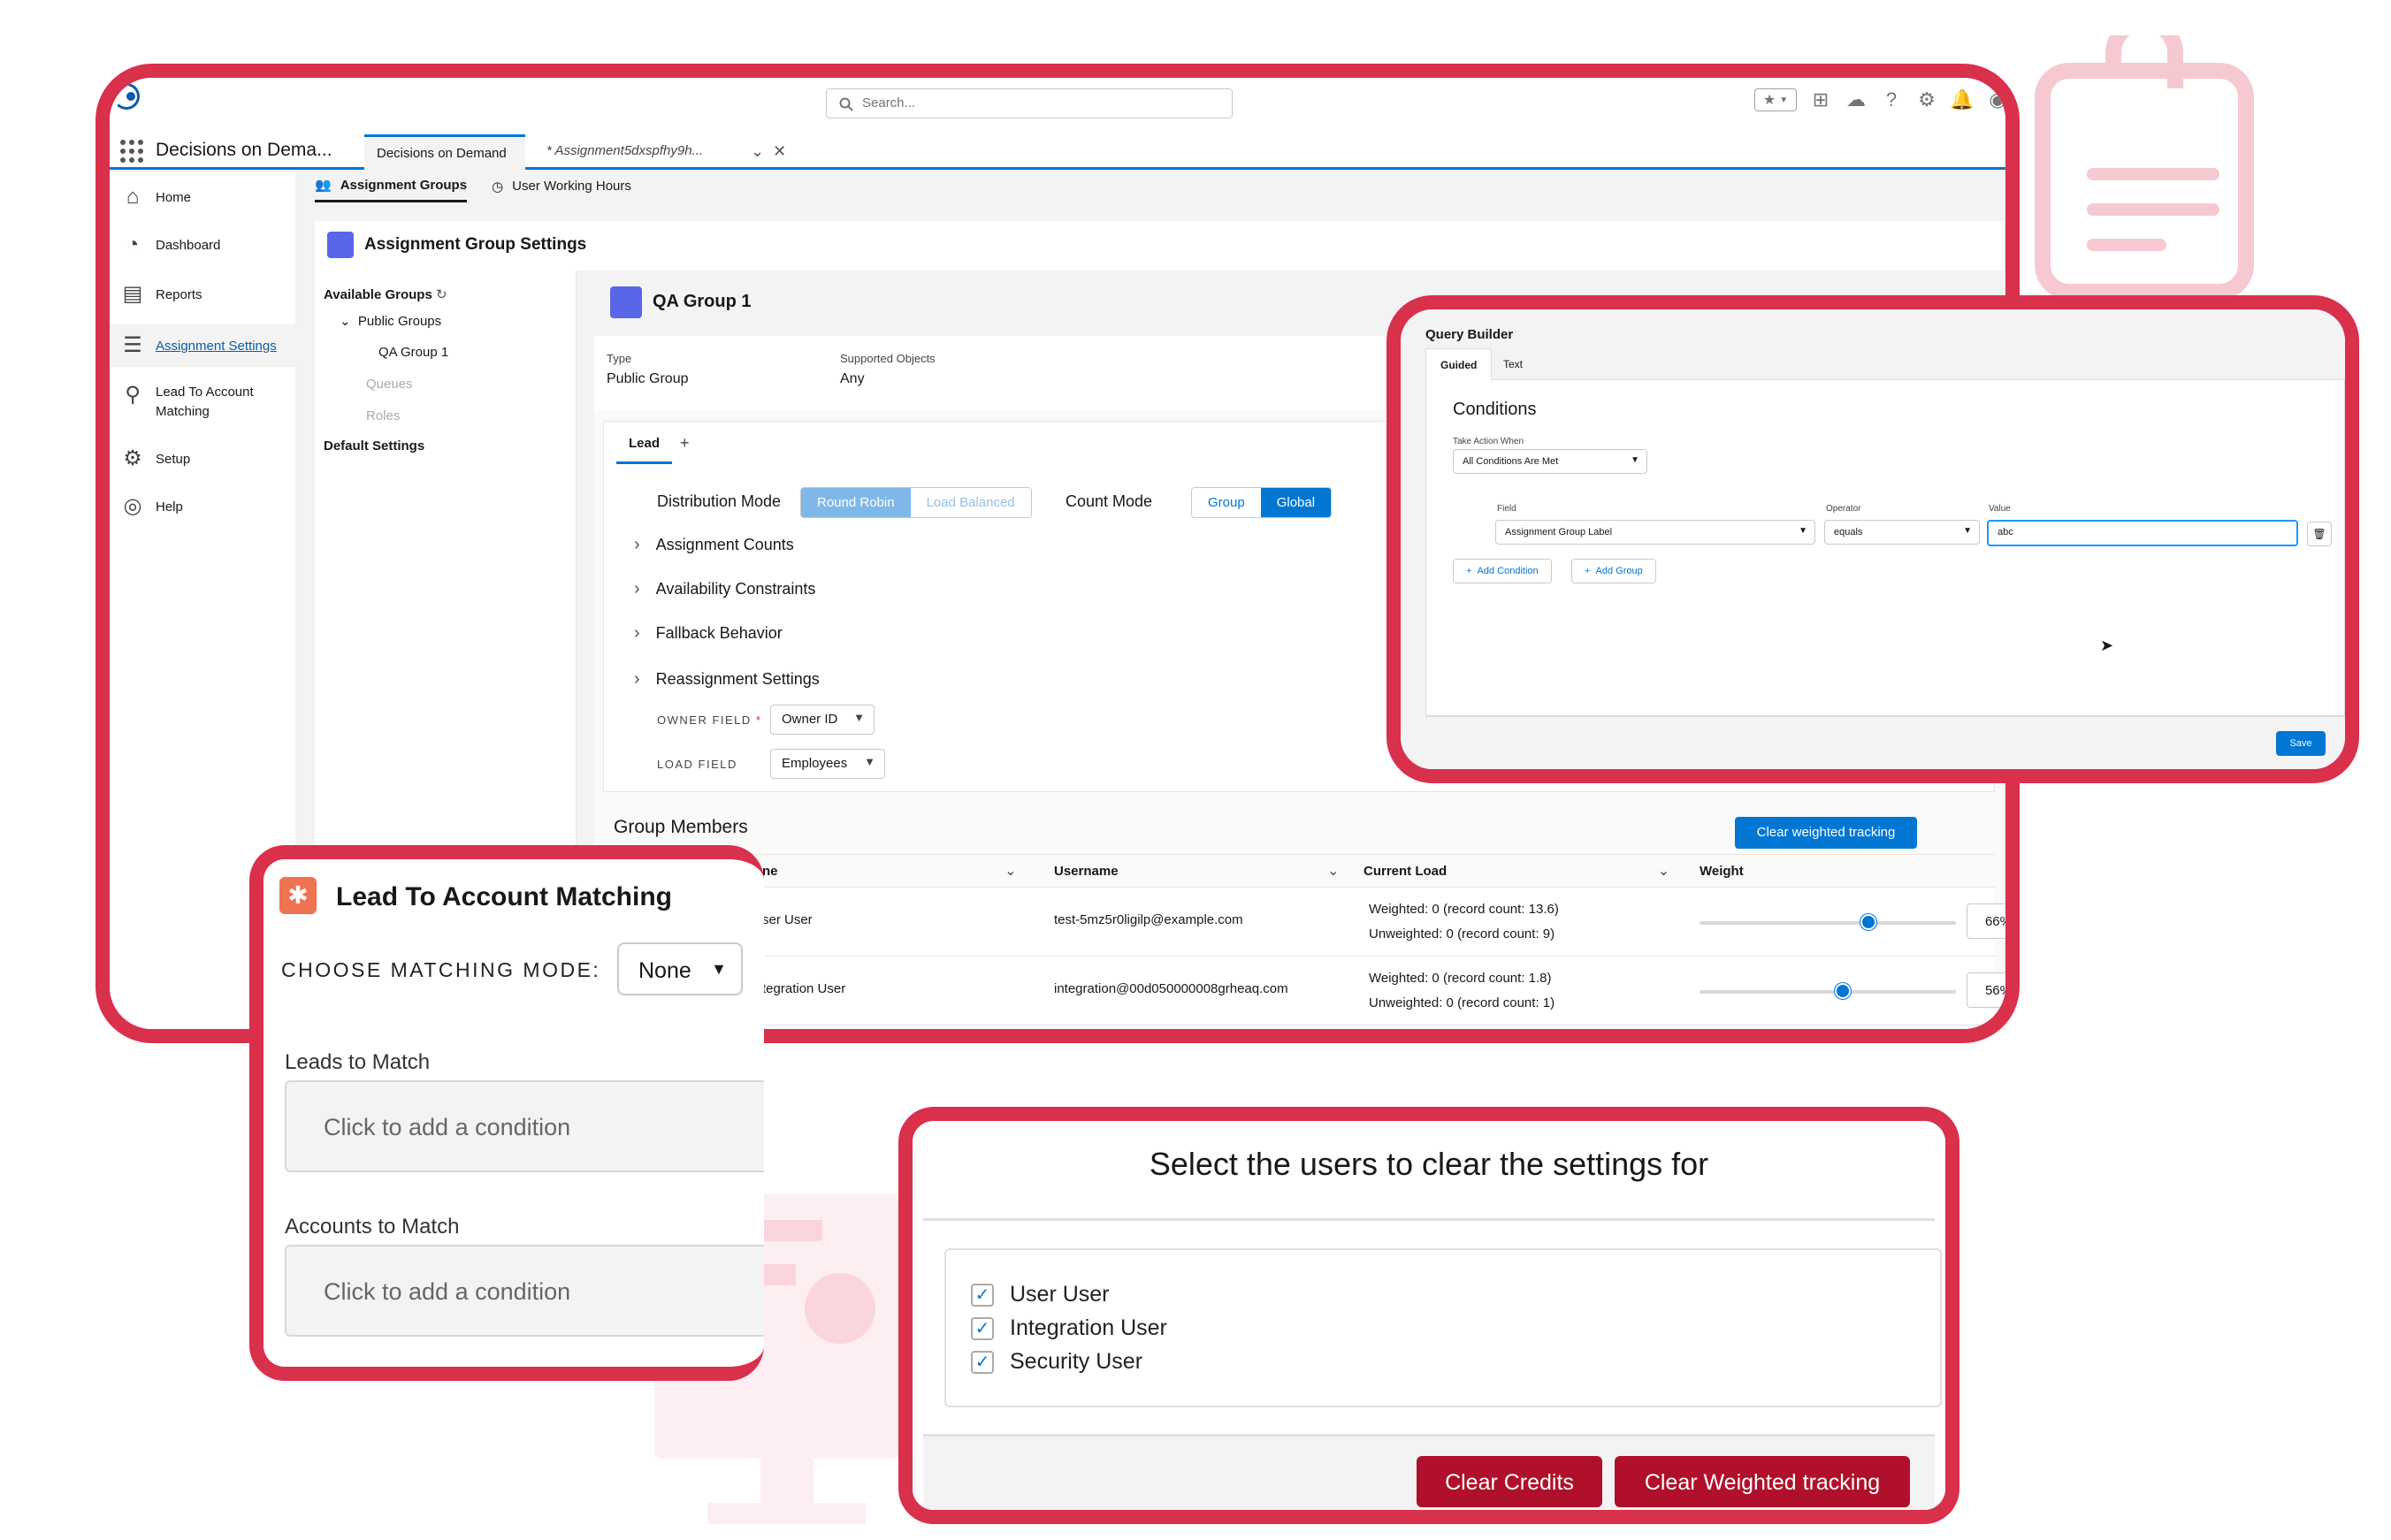 This screenshot has height=1540, width=2391. What do you see at coordinates (1986, 921) in the screenshot?
I see `weight-percent-input: 66%` at bounding box center [1986, 921].